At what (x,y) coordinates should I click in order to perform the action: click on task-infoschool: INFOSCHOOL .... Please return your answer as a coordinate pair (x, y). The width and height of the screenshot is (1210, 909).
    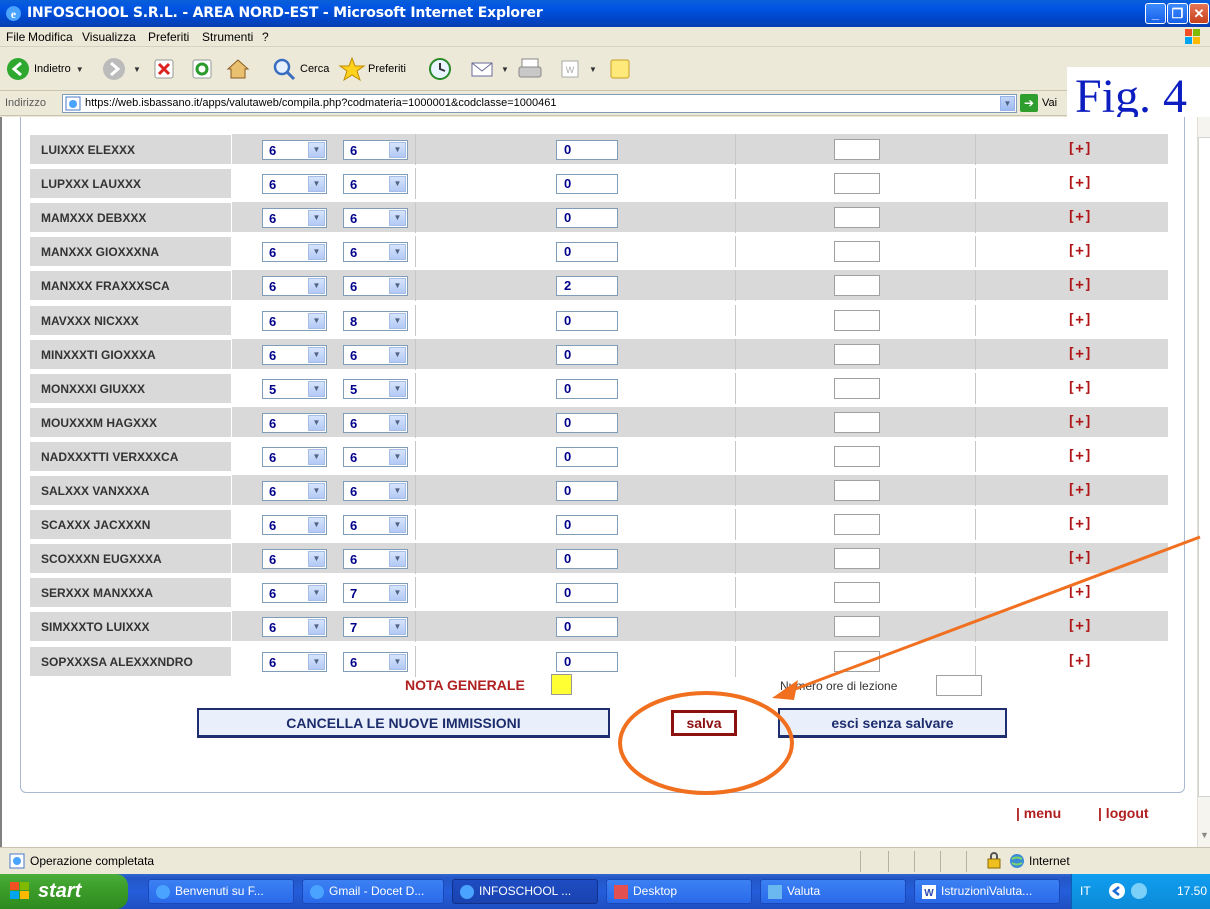
    Looking at the image, I should click on (525, 891).